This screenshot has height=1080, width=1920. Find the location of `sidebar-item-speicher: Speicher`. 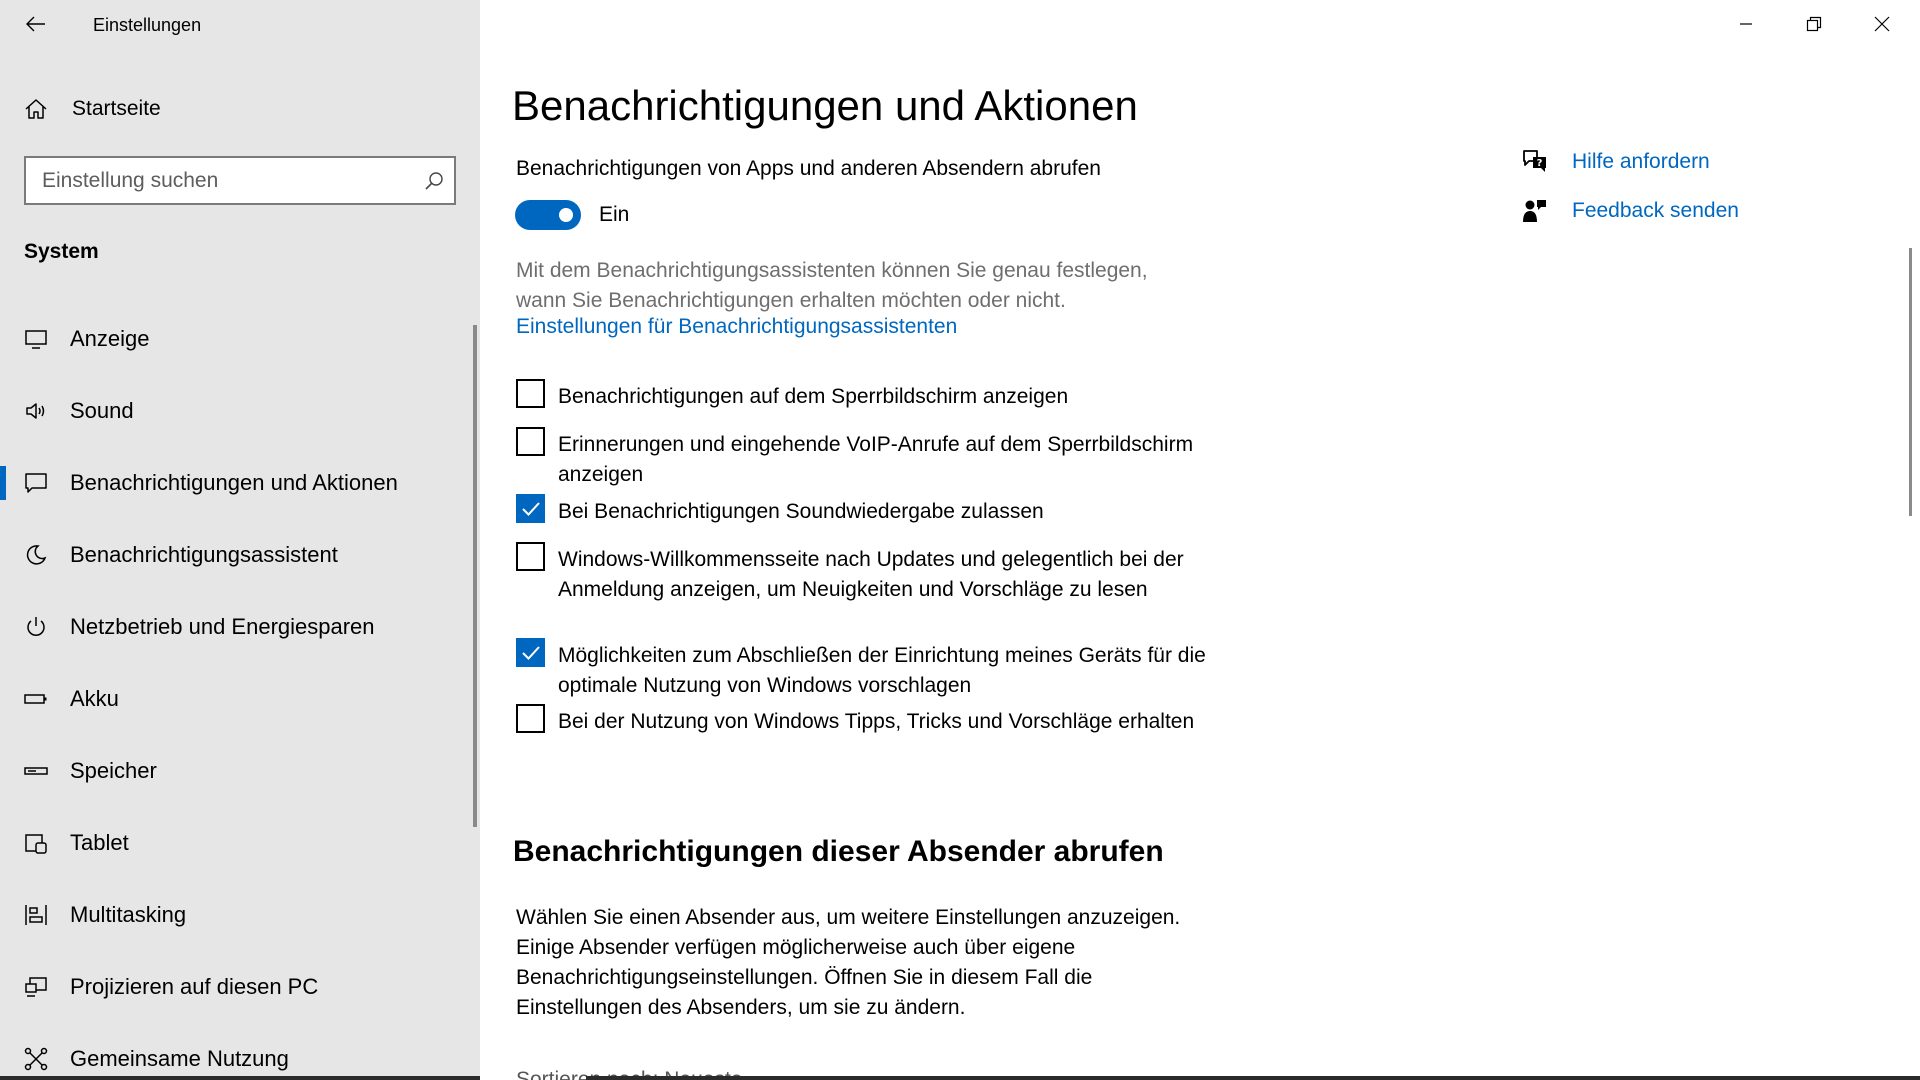

sidebar-item-speicher: Speicher is located at coordinates (235, 771).